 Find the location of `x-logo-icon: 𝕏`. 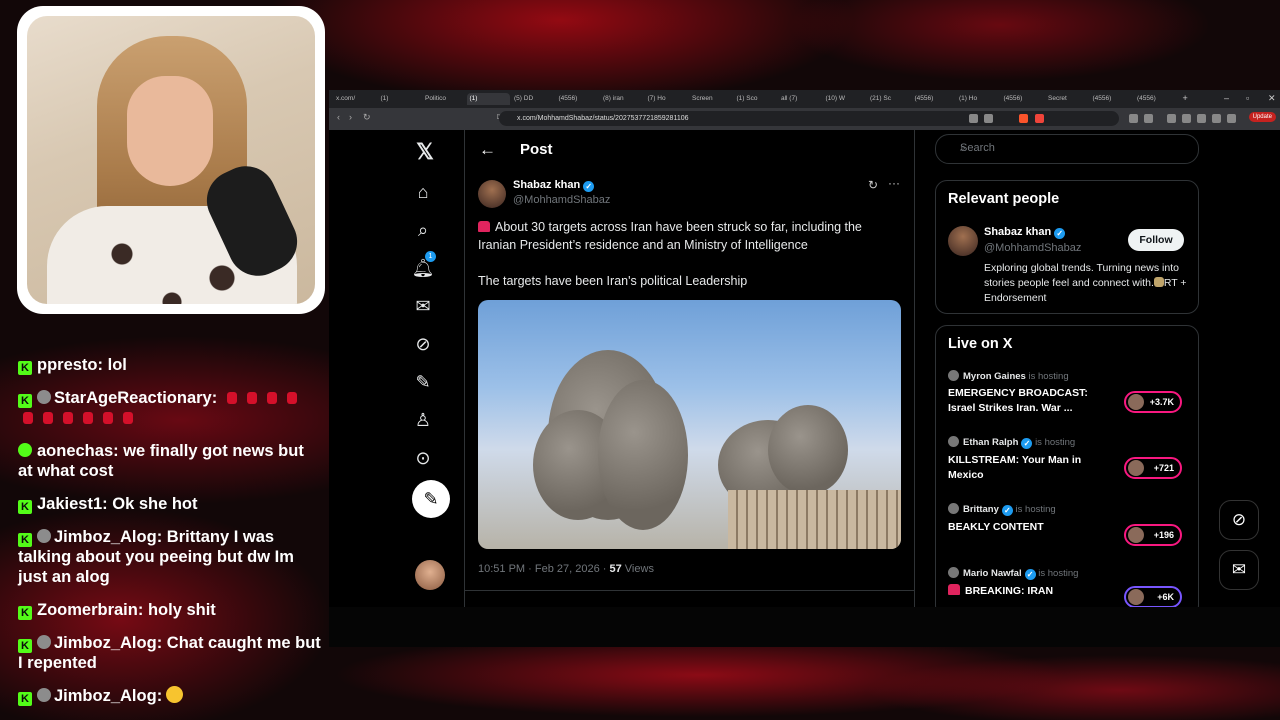

x-logo-icon: 𝕏 is located at coordinates (425, 152).